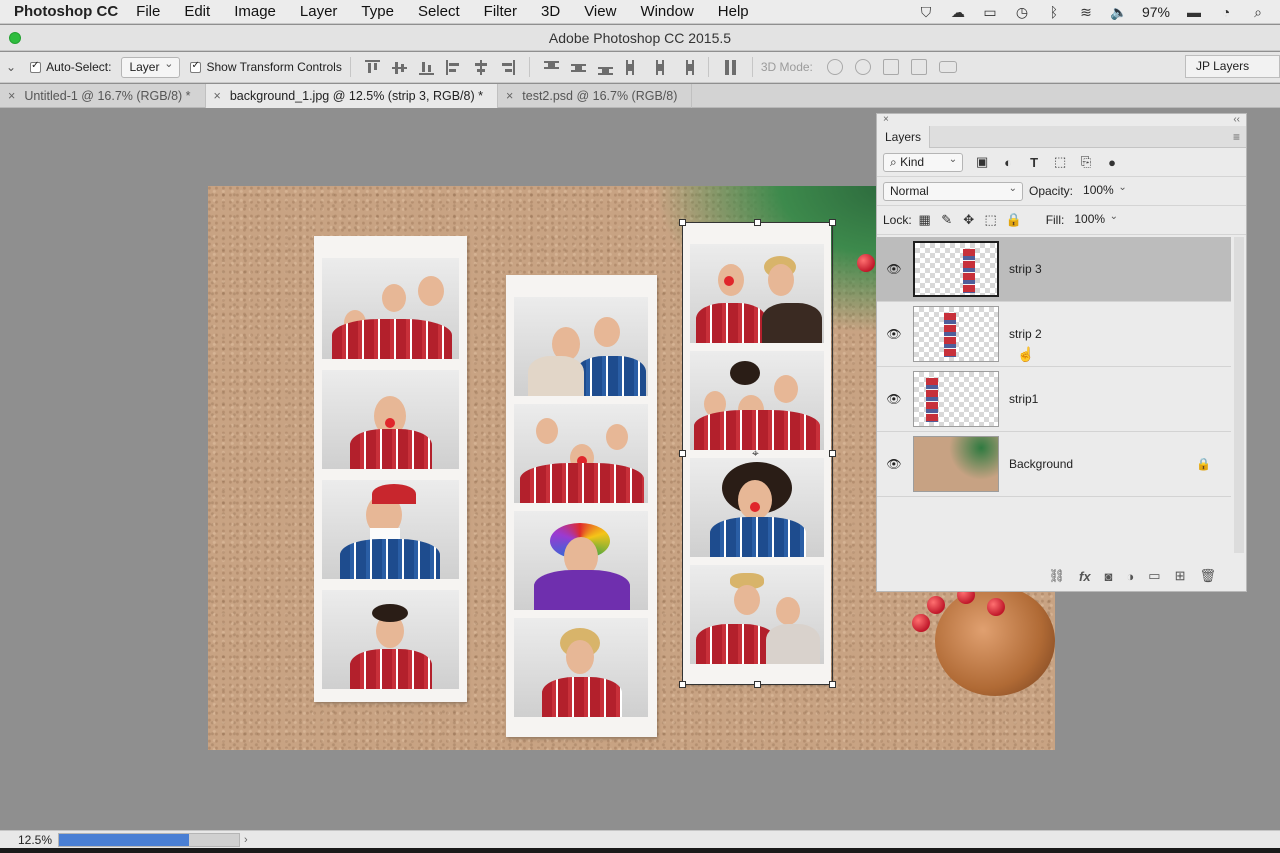  What do you see at coordinates (1034, 162) in the screenshot?
I see `filter-type-icon: T` at bounding box center [1034, 162].